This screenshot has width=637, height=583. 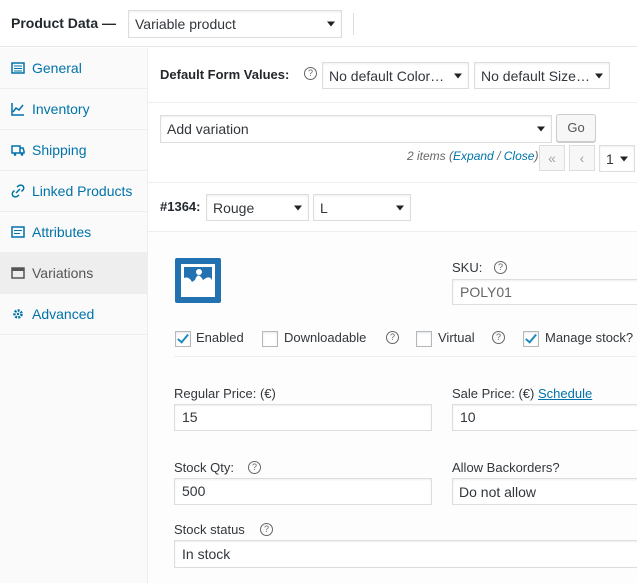 I want to click on stock-qty-label: Stock Qty:, so click(x=204, y=467).